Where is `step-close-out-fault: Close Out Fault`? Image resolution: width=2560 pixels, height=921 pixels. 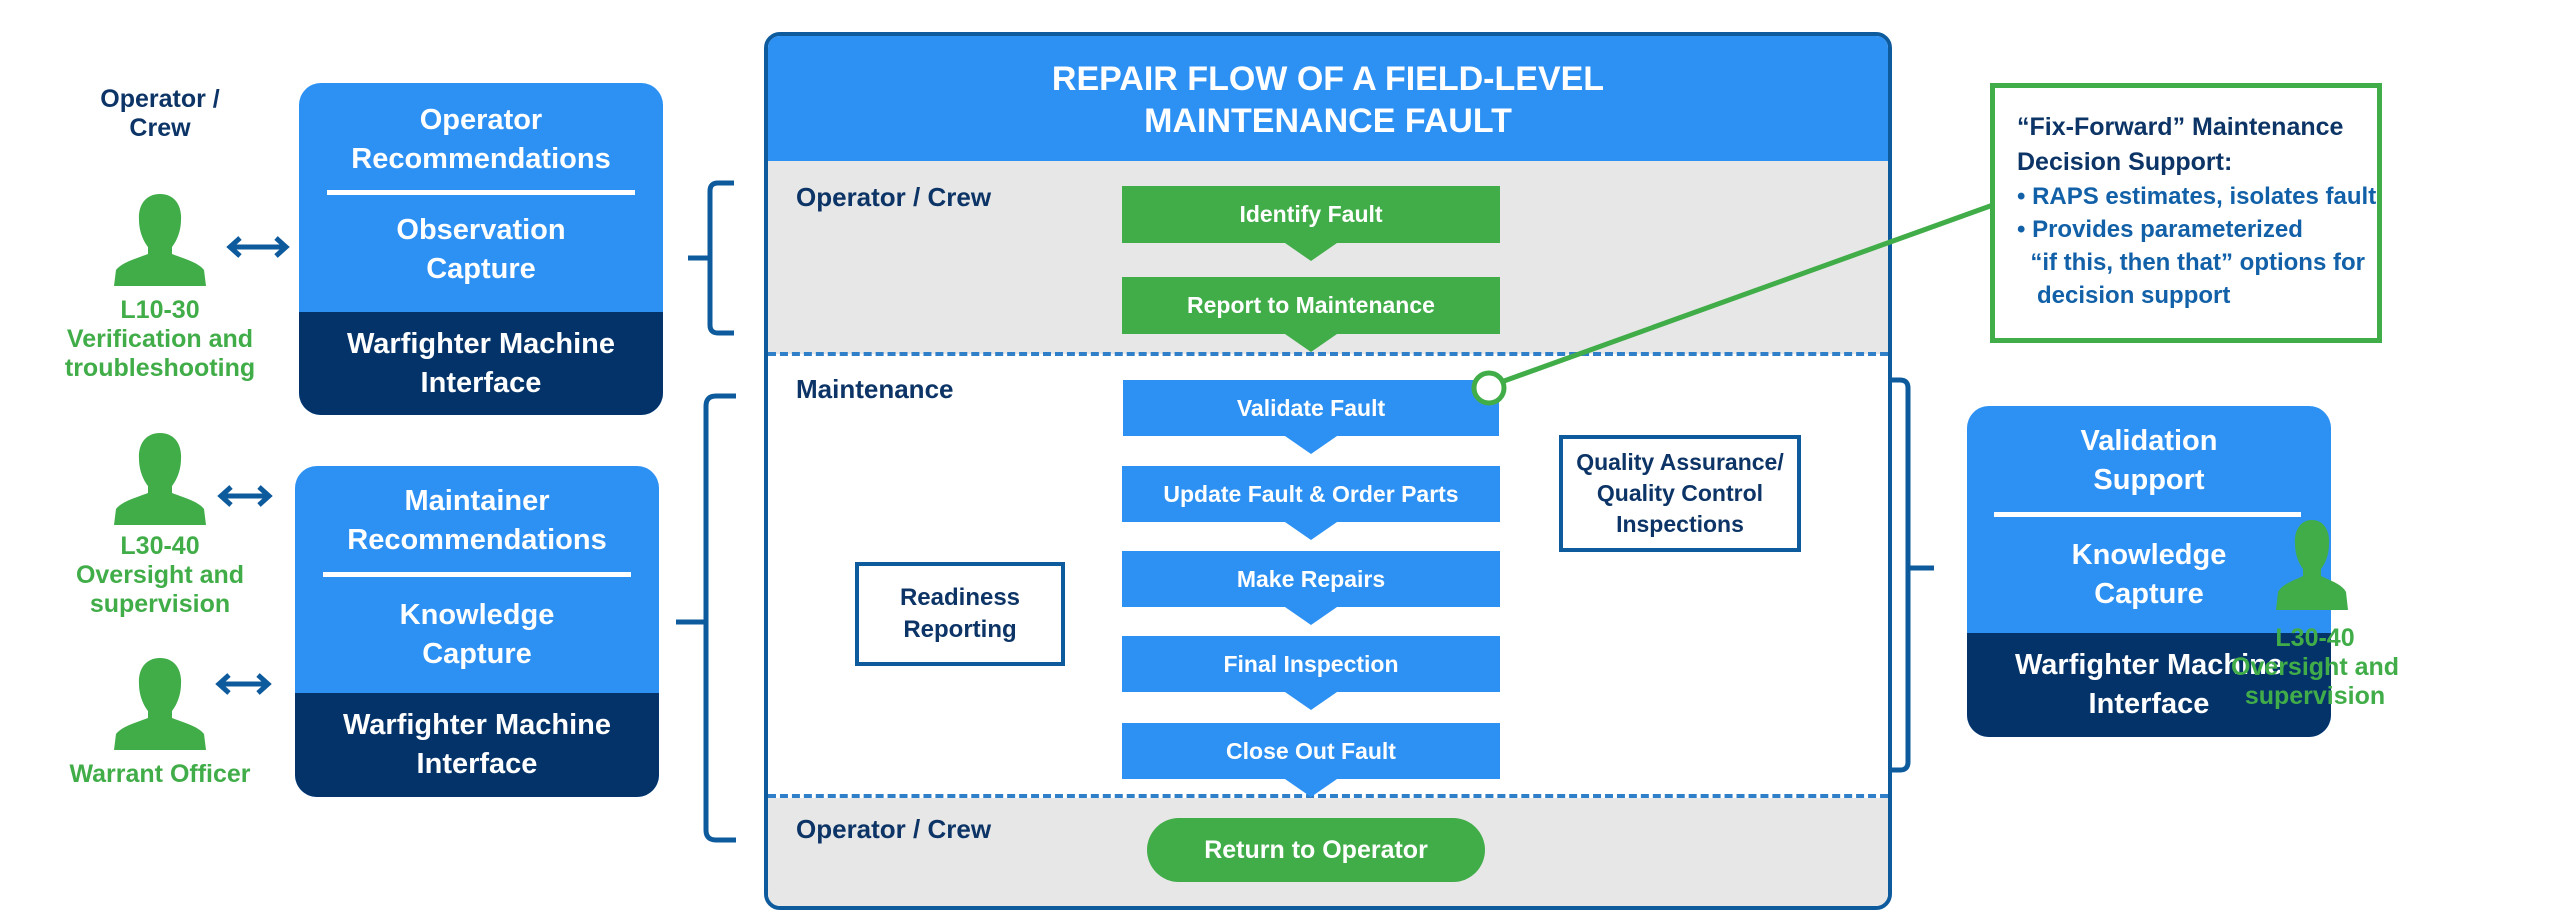
step-close-out-fault: Close Out Fault is located at coordinates (1311, 760).